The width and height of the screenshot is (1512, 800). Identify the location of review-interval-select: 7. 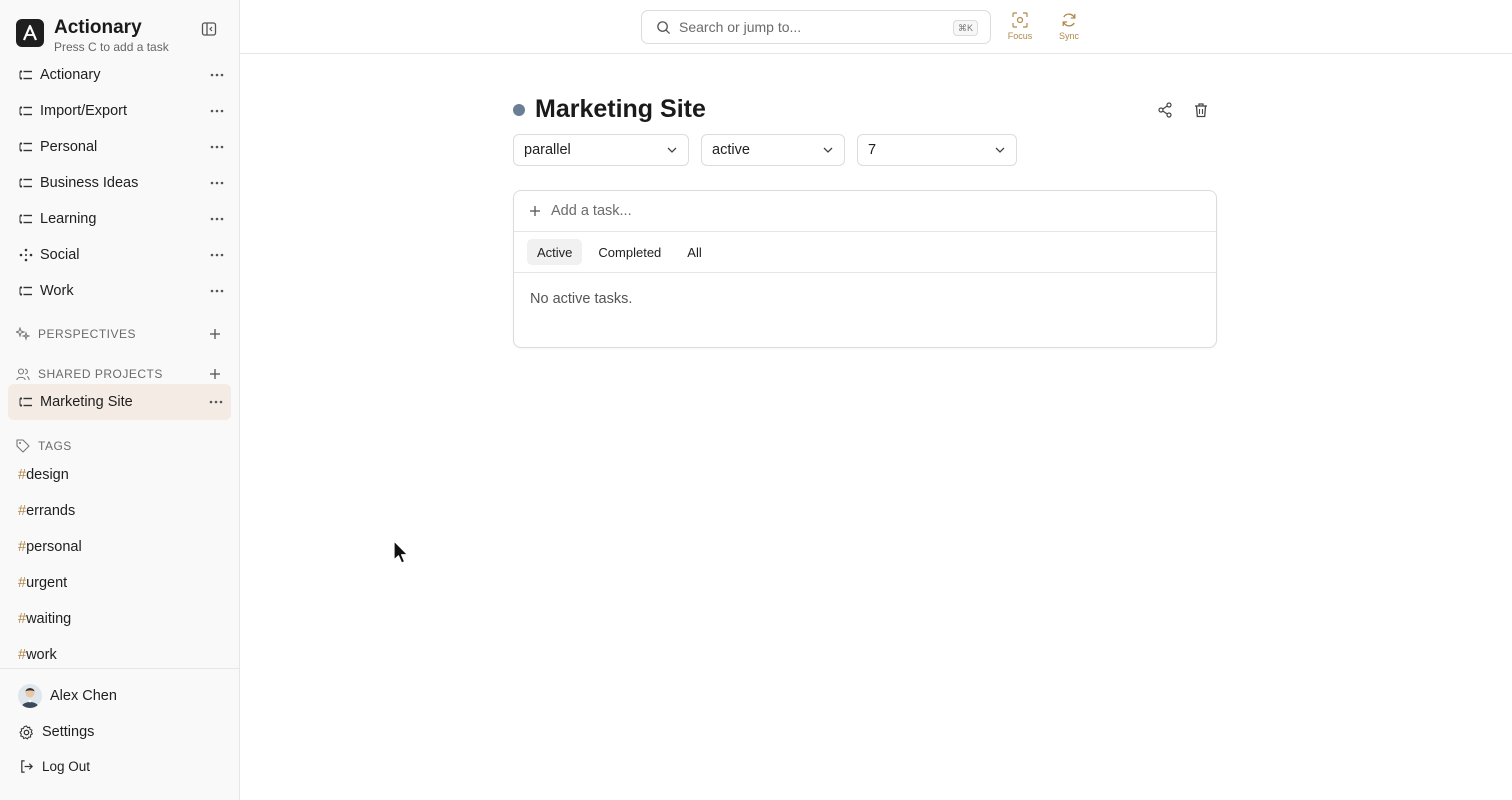
(937, 150).